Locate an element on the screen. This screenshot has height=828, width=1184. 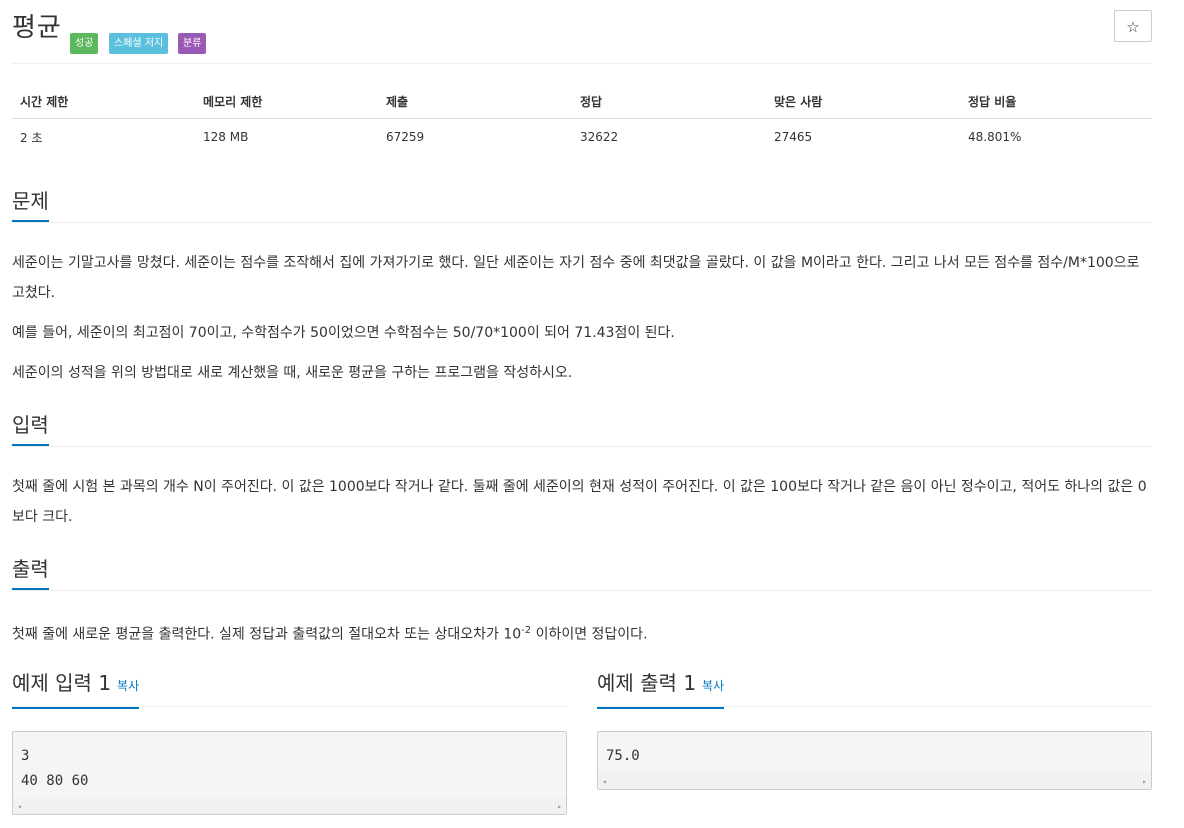
info-header-row: 시간 제한 메모리 제한 제출 정답 맞은 사람 정답 비율 is located at coordinates (582, 101).